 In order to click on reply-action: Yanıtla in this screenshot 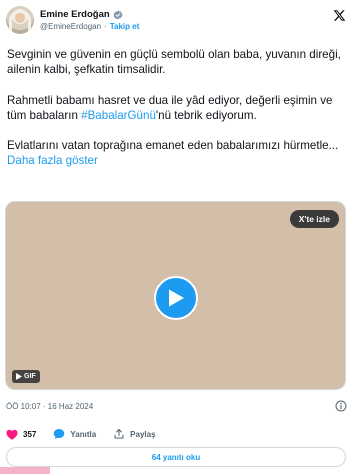, I will do `click(74, 434)`.